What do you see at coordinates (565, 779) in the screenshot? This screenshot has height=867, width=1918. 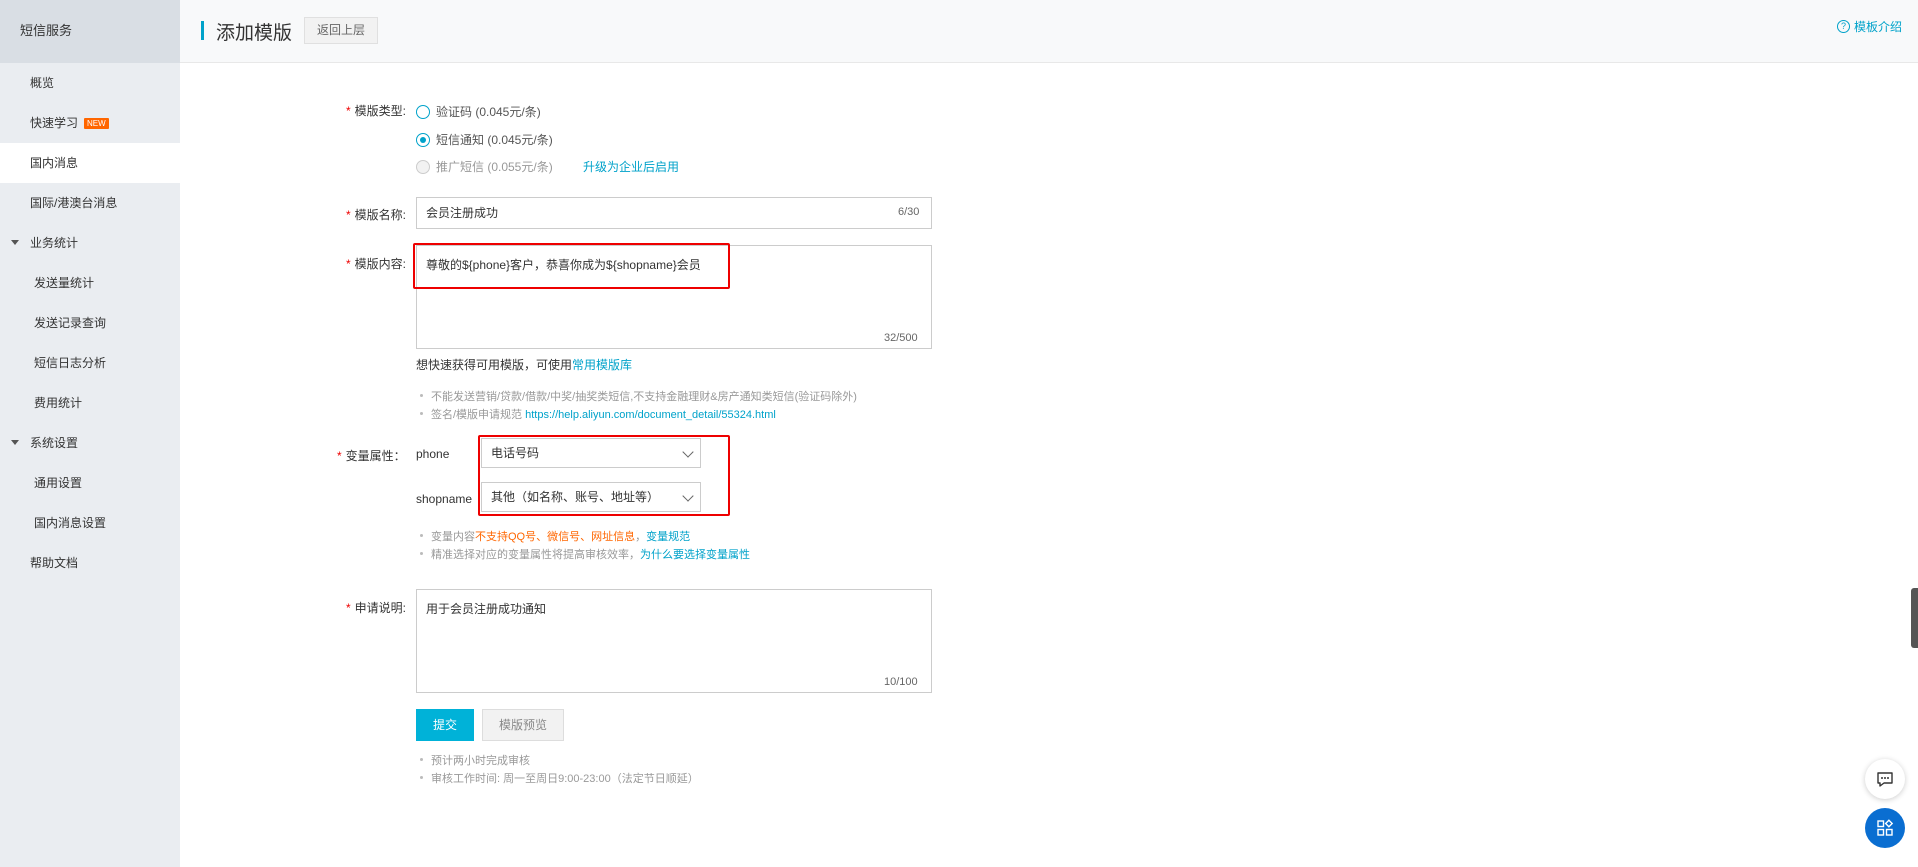 I see `footer-tip-2-text: 审核工作时间: 周一至周日9:00-23:00（法定节日顺延）` at bounding box center [565, 779].